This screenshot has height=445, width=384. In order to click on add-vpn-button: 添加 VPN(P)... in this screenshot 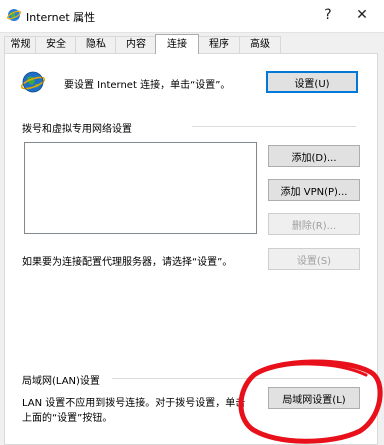, I will do `click(314, 190)`.